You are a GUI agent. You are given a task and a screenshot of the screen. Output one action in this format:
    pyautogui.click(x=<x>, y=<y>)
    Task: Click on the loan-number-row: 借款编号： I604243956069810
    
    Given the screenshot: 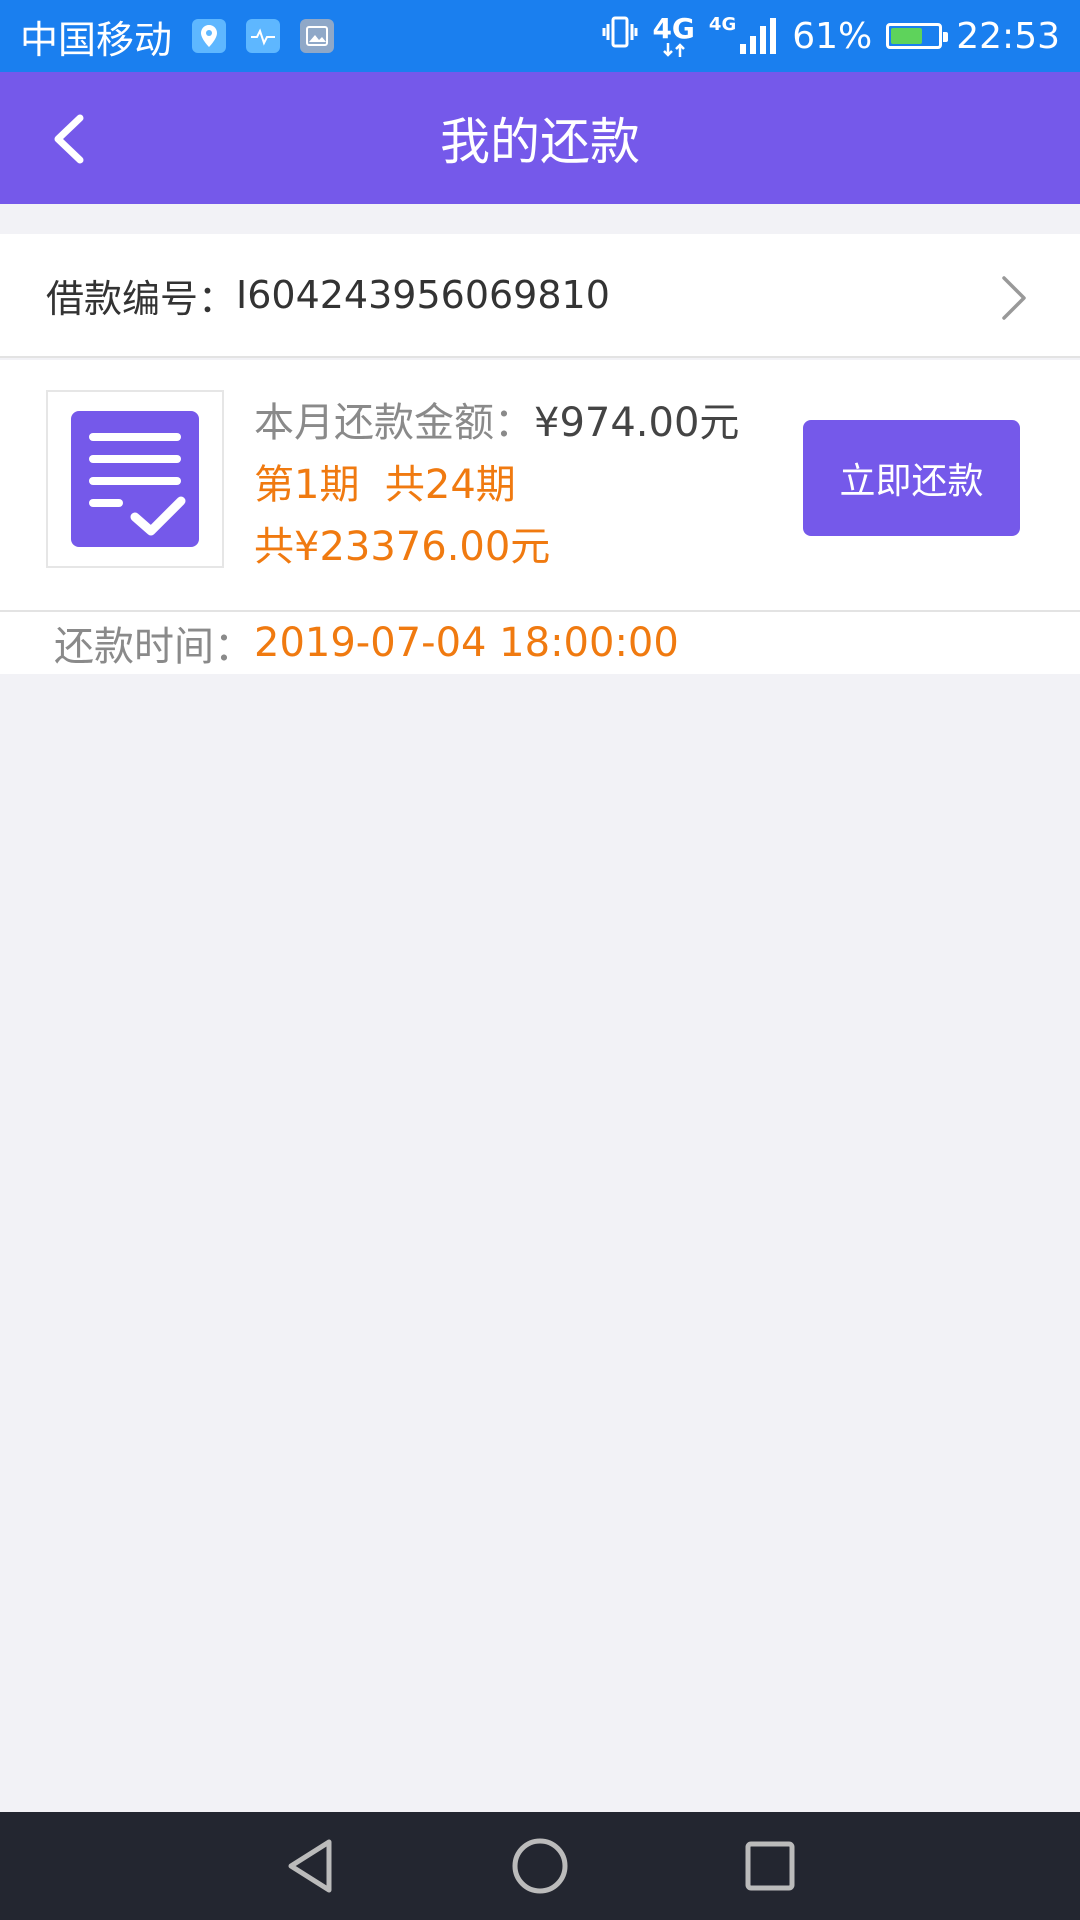 What is the action you would take?
    pyautogui.click(x=540, y=296)
    